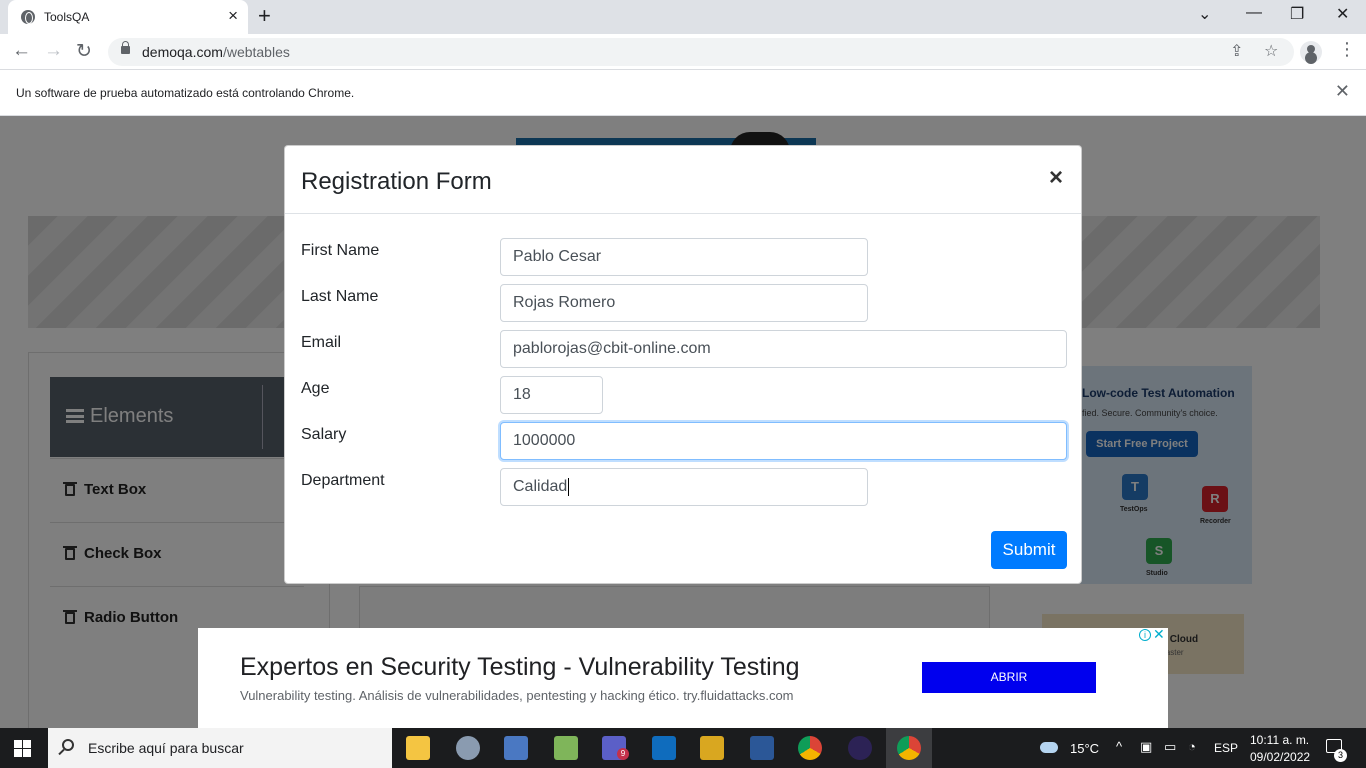 This screenshot has height=768, width=1366. What do you see at coordinates (712, 748) in the screenshot?
I see `sticky-app-icon` at bounding box center [712, 748].